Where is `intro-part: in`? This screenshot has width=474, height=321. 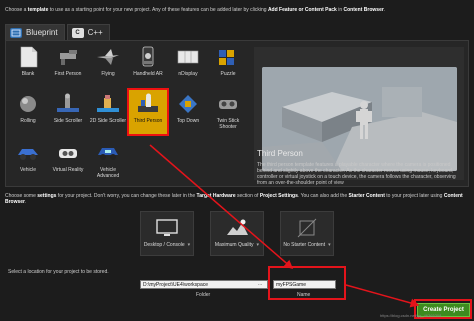
intro-part: in is located at coordinates (340, 10).